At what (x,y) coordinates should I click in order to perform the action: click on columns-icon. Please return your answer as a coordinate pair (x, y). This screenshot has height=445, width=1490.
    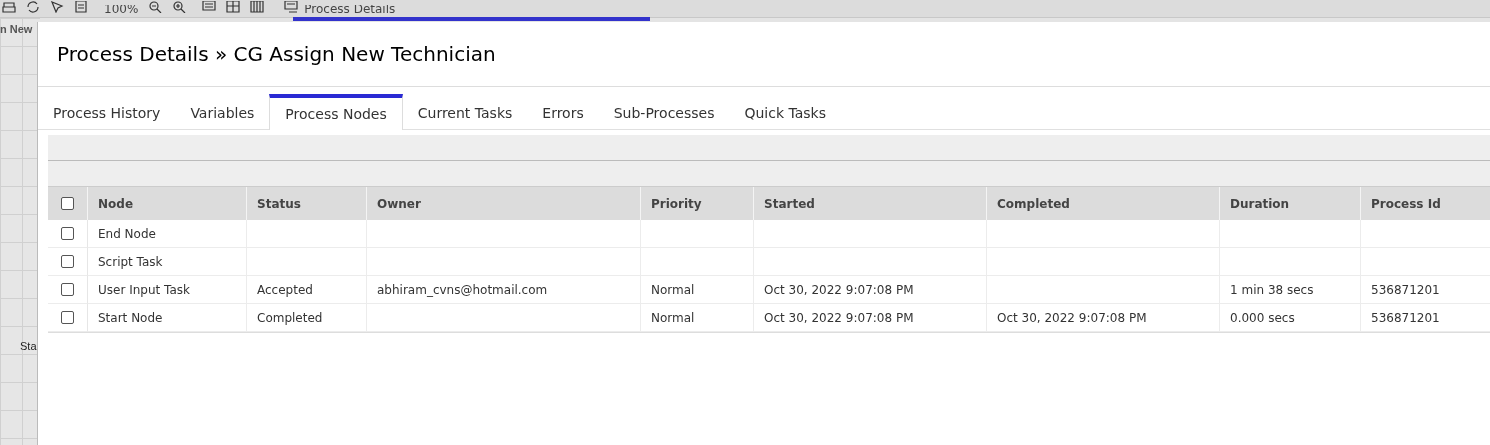
    Looking at the image, I should click on (257, 7).